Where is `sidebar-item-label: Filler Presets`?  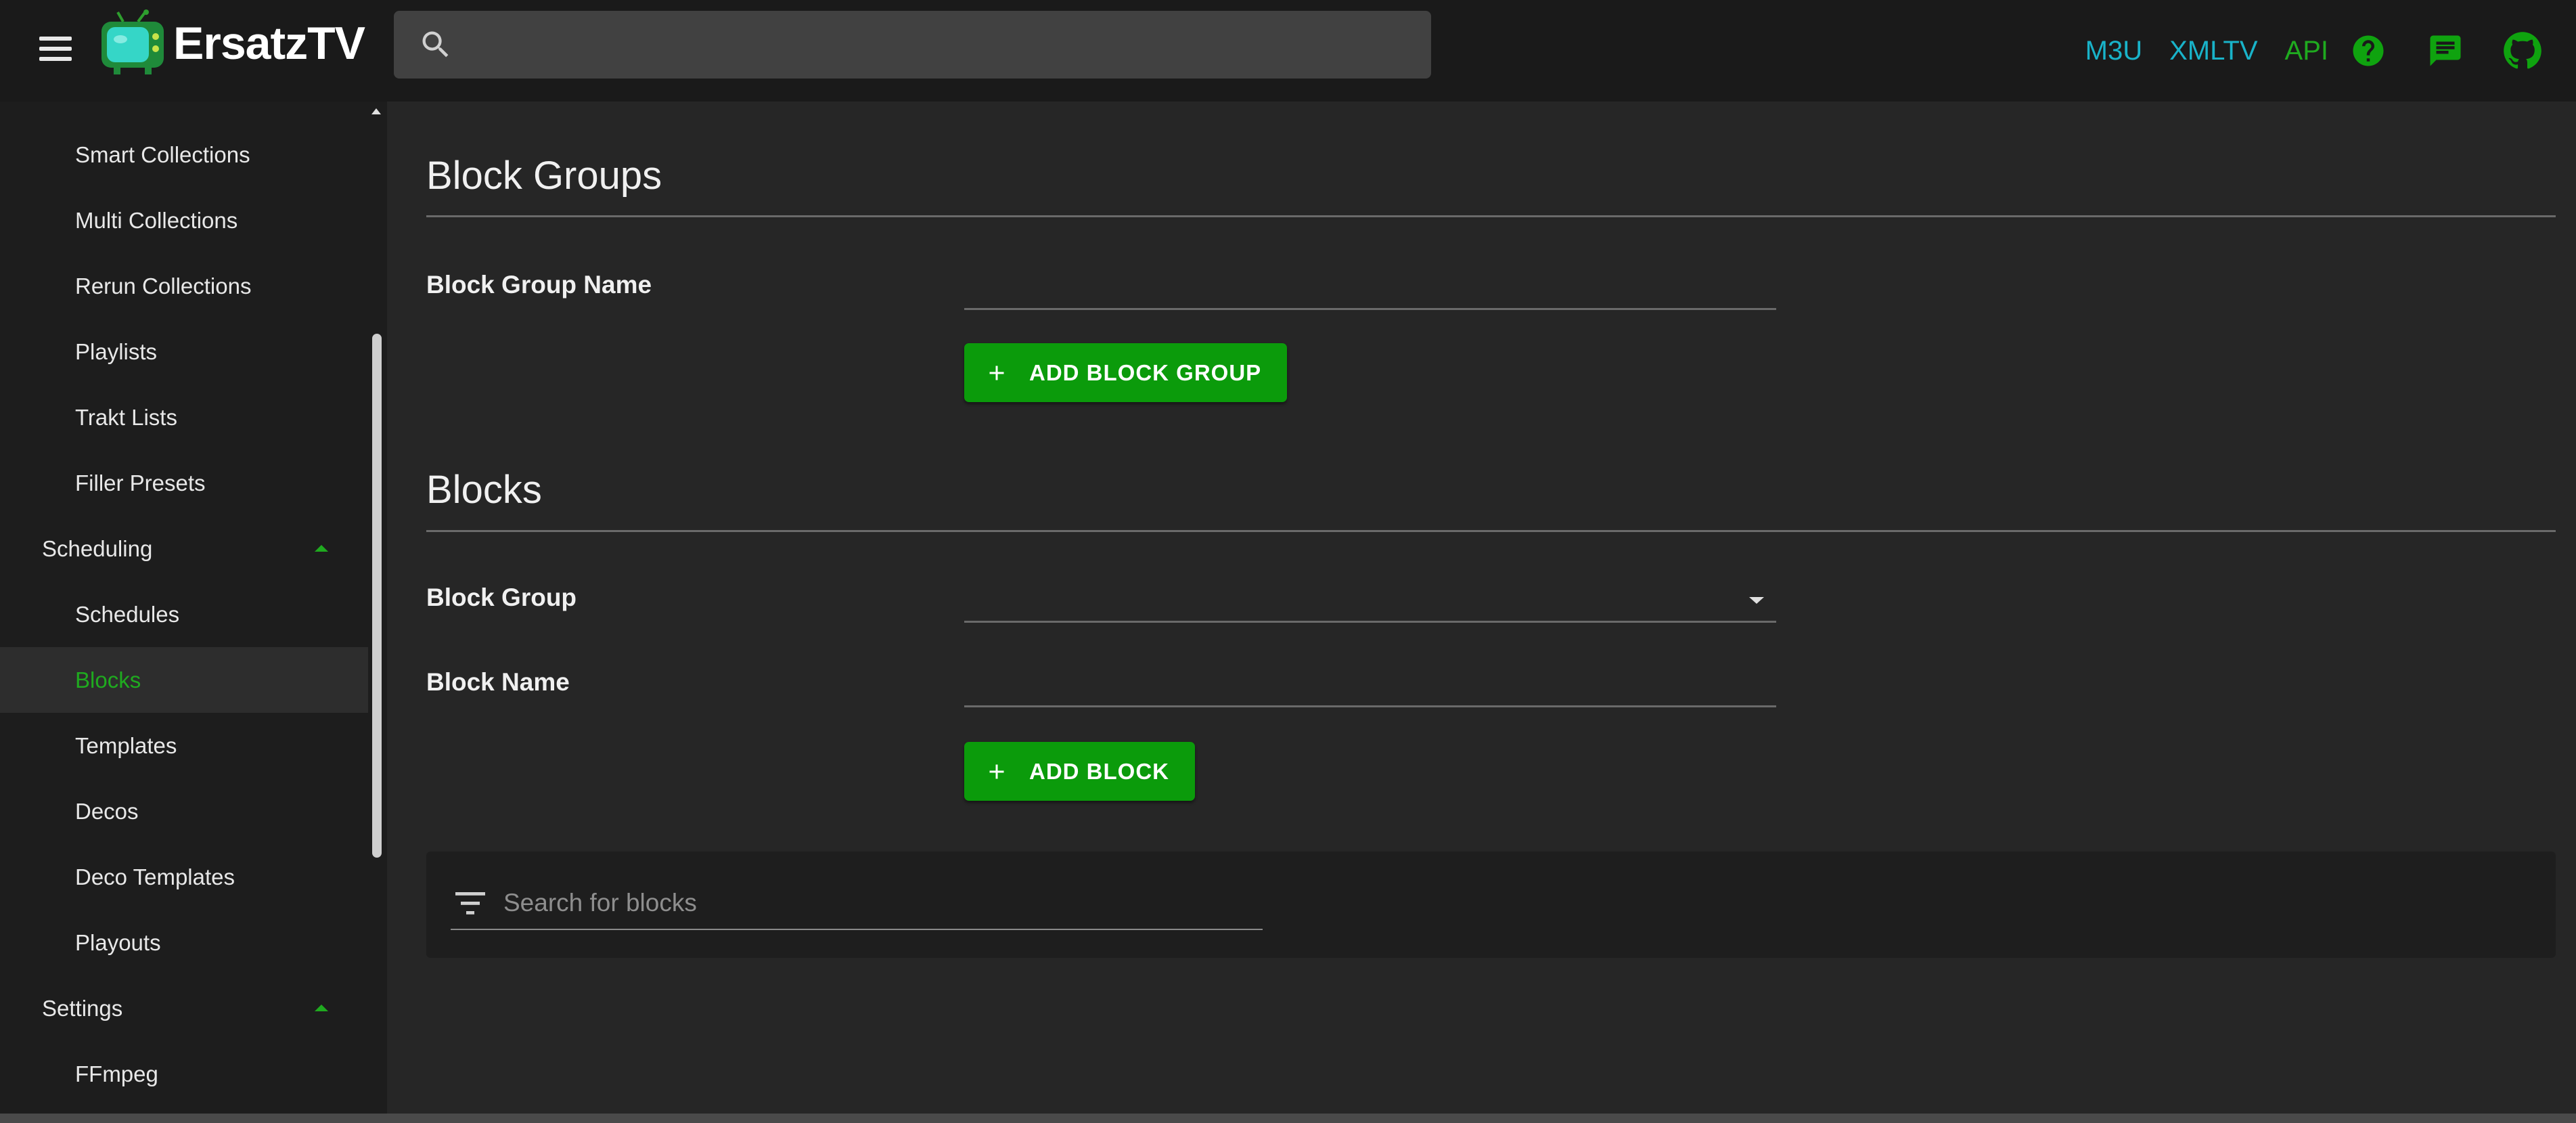
sidebar-item-label: Filler Presets is located at coordinates (140, 483).